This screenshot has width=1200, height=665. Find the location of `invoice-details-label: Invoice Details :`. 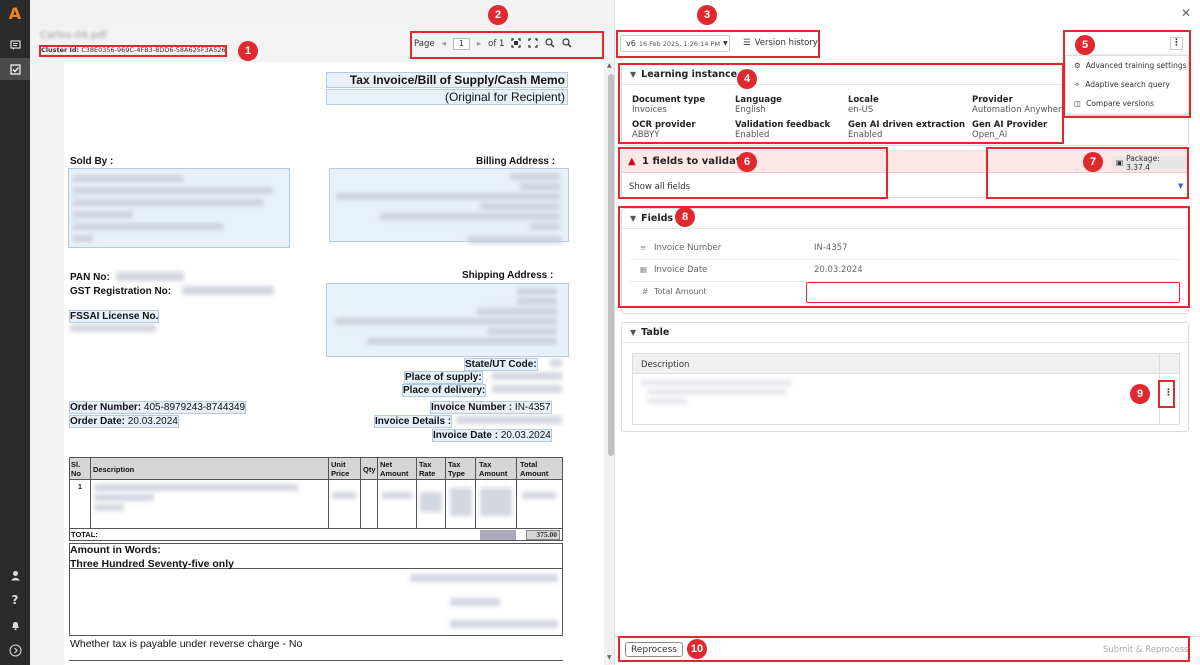

invoice-details-label: Invoice Details : is located at coordinates (413, 421).